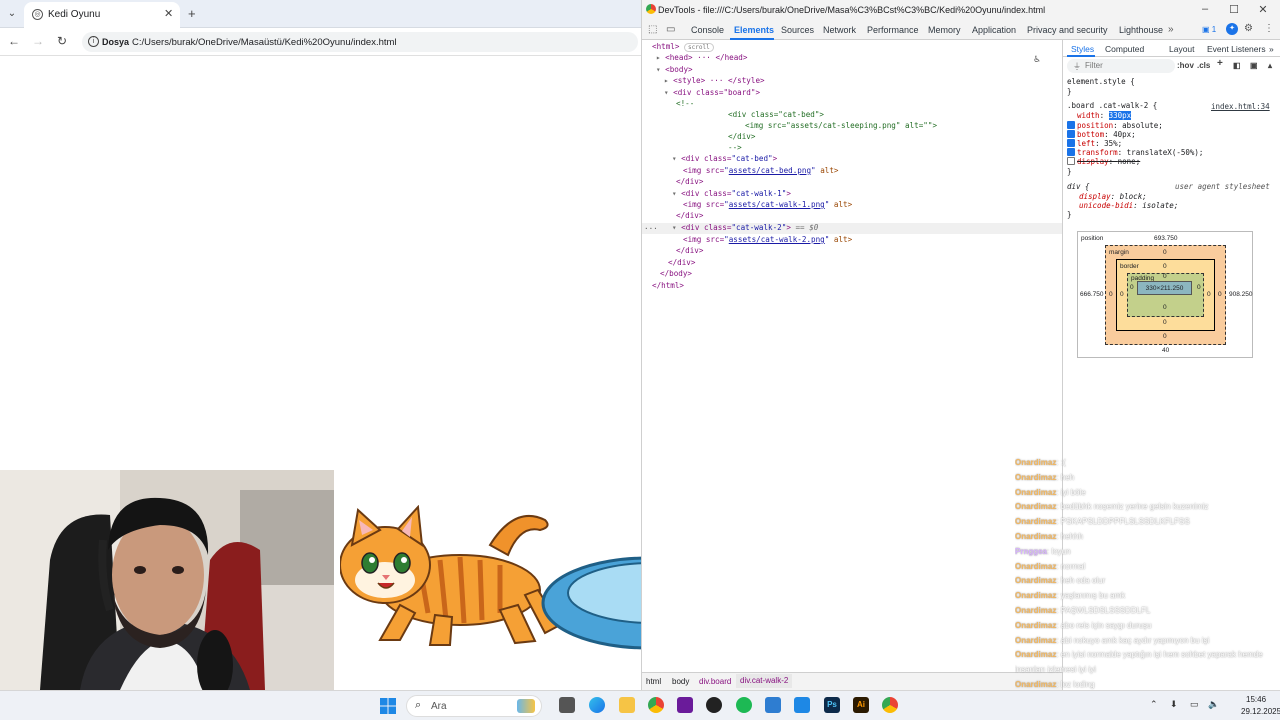 The width and height of the screenshot is (1280, 720). What do you see at coordinates (1270, 65) in the screenshot?
I see `scroll-up-icon: ▴` at bounding box center [1270, 65].